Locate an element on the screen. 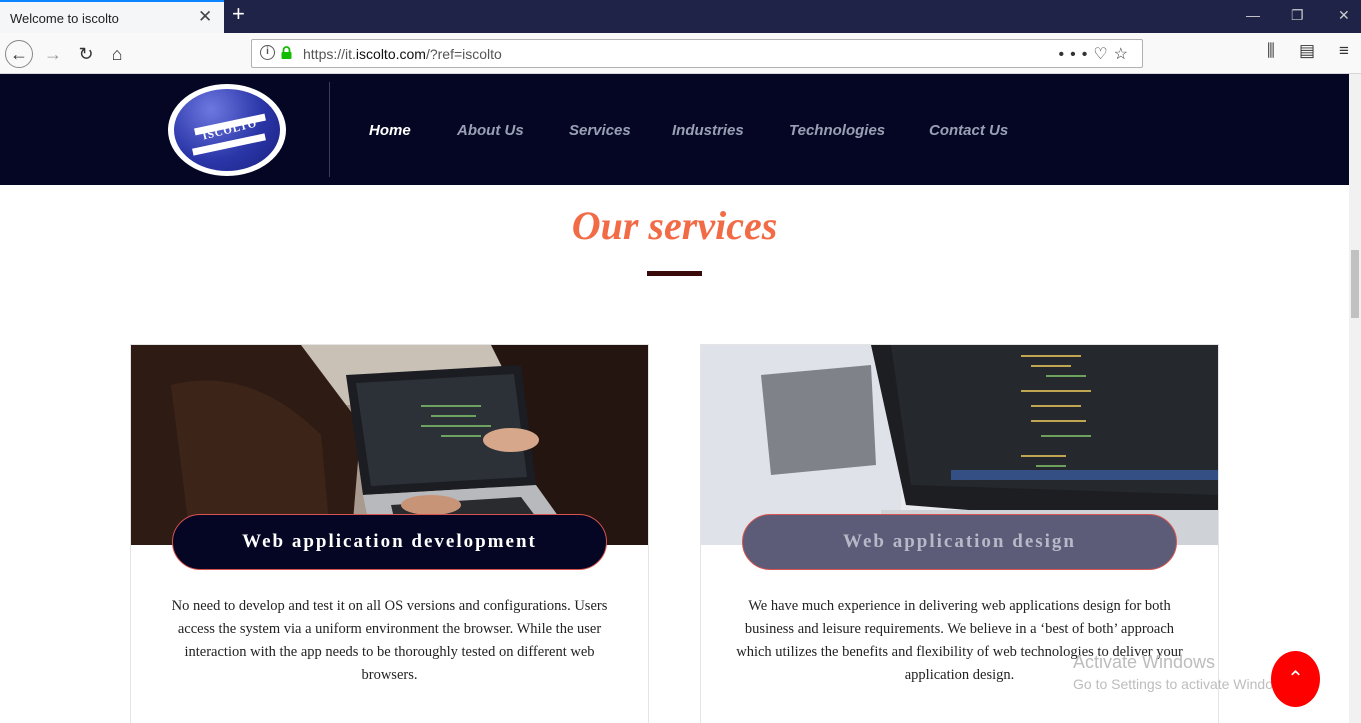  url-text: https://it.iscolto.com/?ref=iscolto is located at coordinates (402, 54).